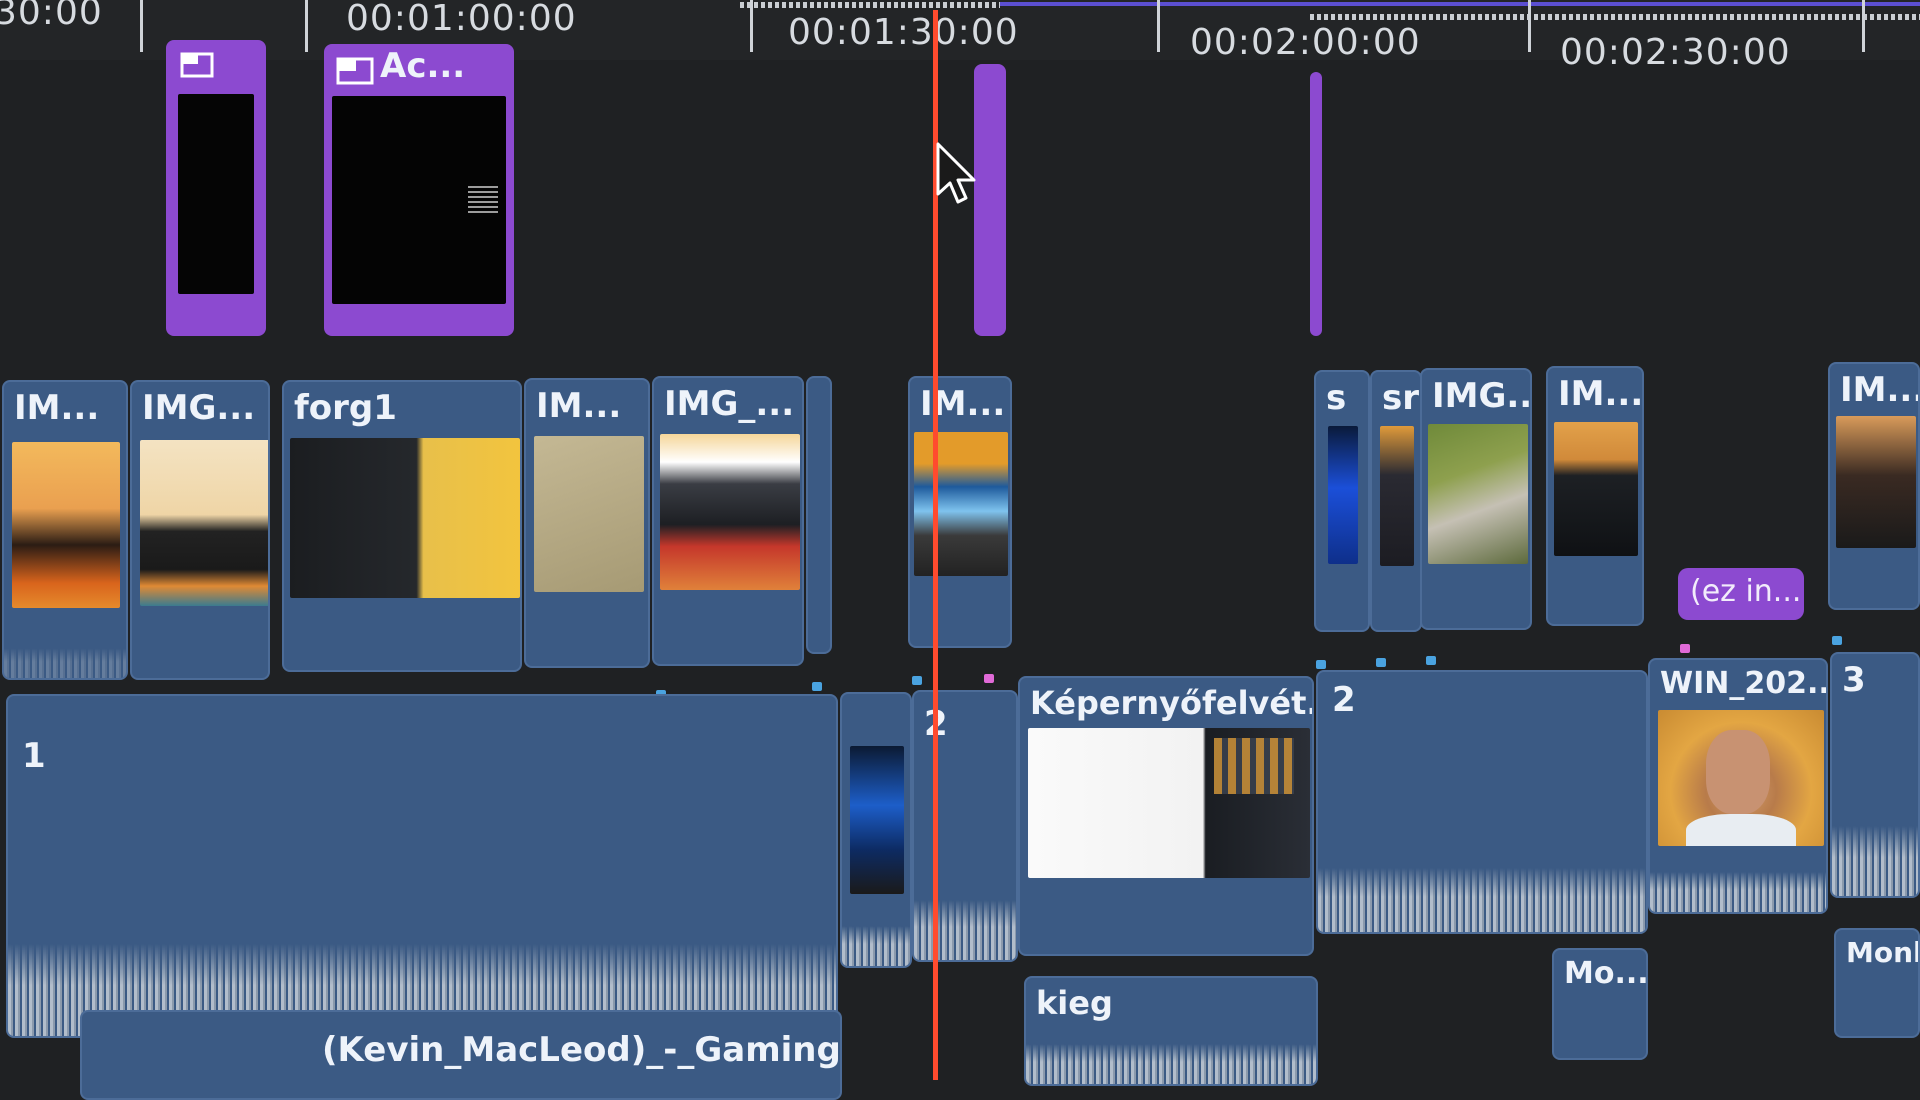  Describe the element at coordinates (461, 19) in the screenshot. I see `timecode-label: 00:01:00:00` at that location.